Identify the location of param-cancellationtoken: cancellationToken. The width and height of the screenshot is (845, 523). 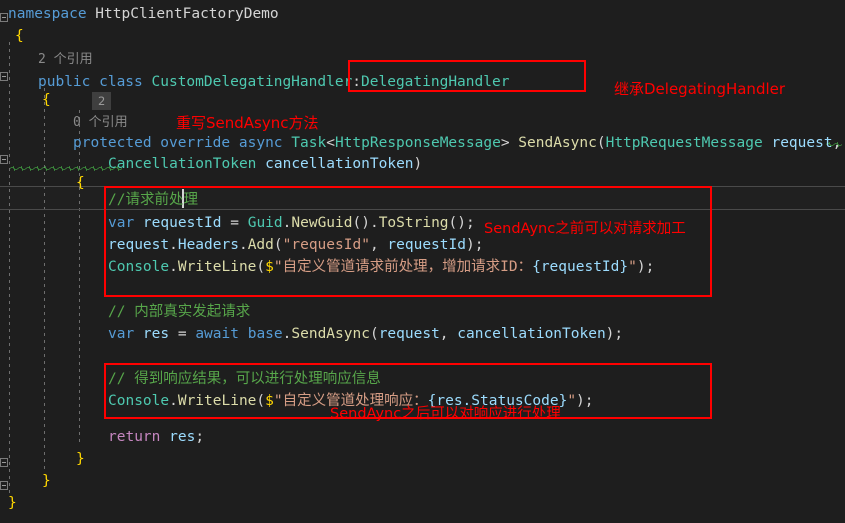
(335, 164).